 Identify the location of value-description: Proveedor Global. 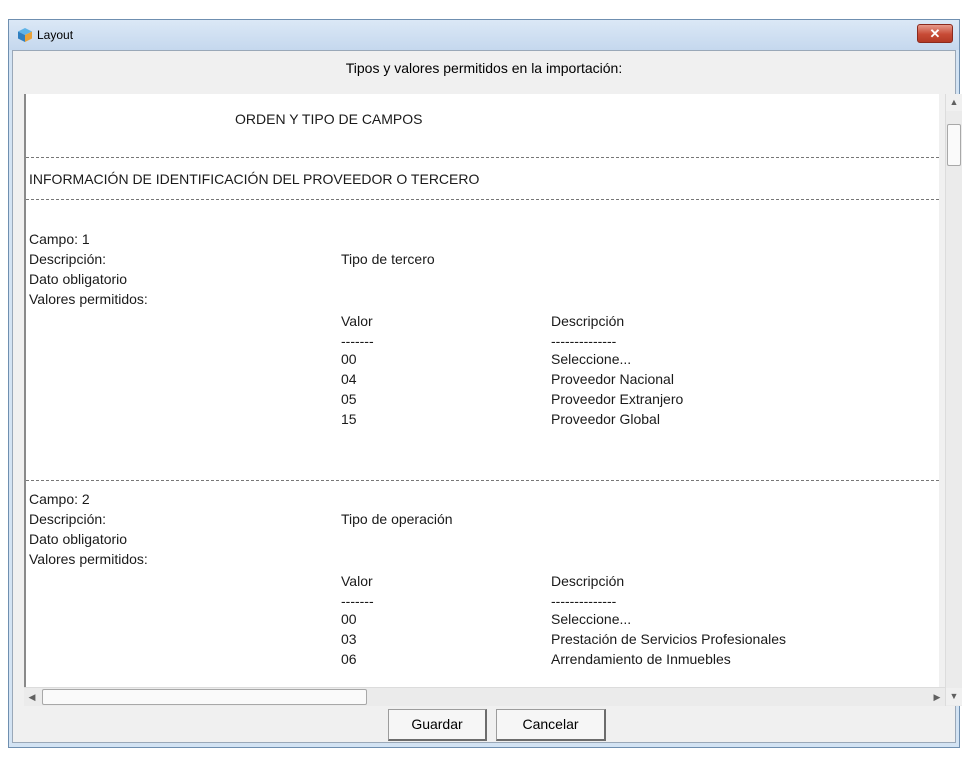
(605, 419).